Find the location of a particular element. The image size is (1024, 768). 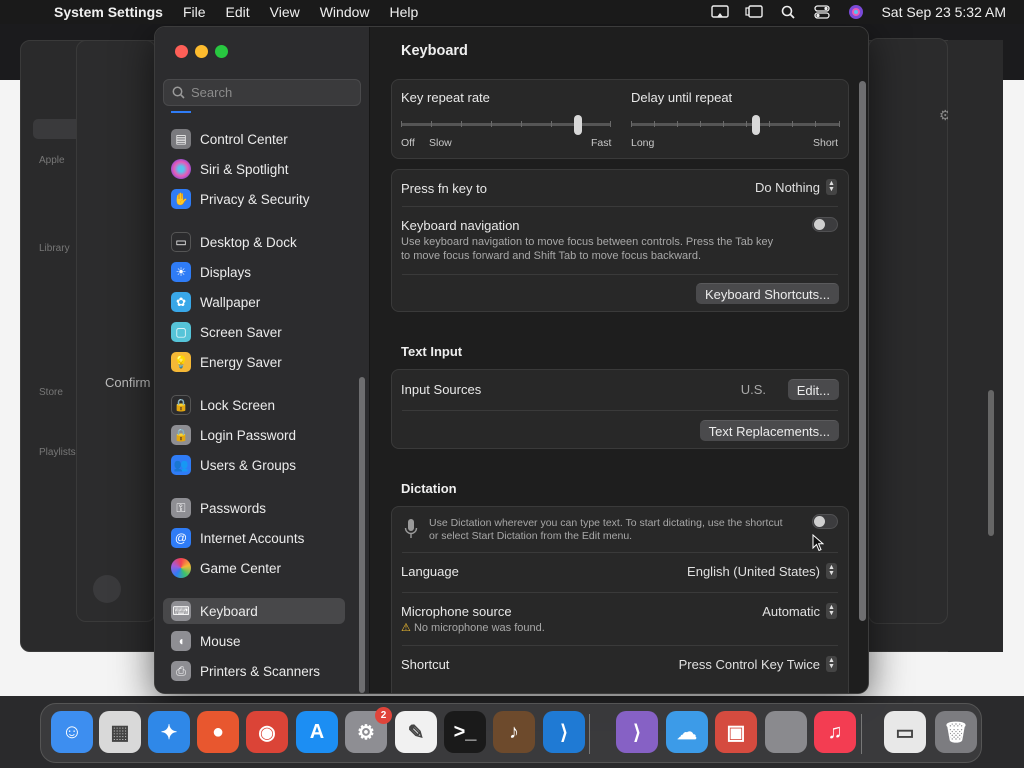

remote-desktop-icon: ▣ is located at coordinates (736, 732).